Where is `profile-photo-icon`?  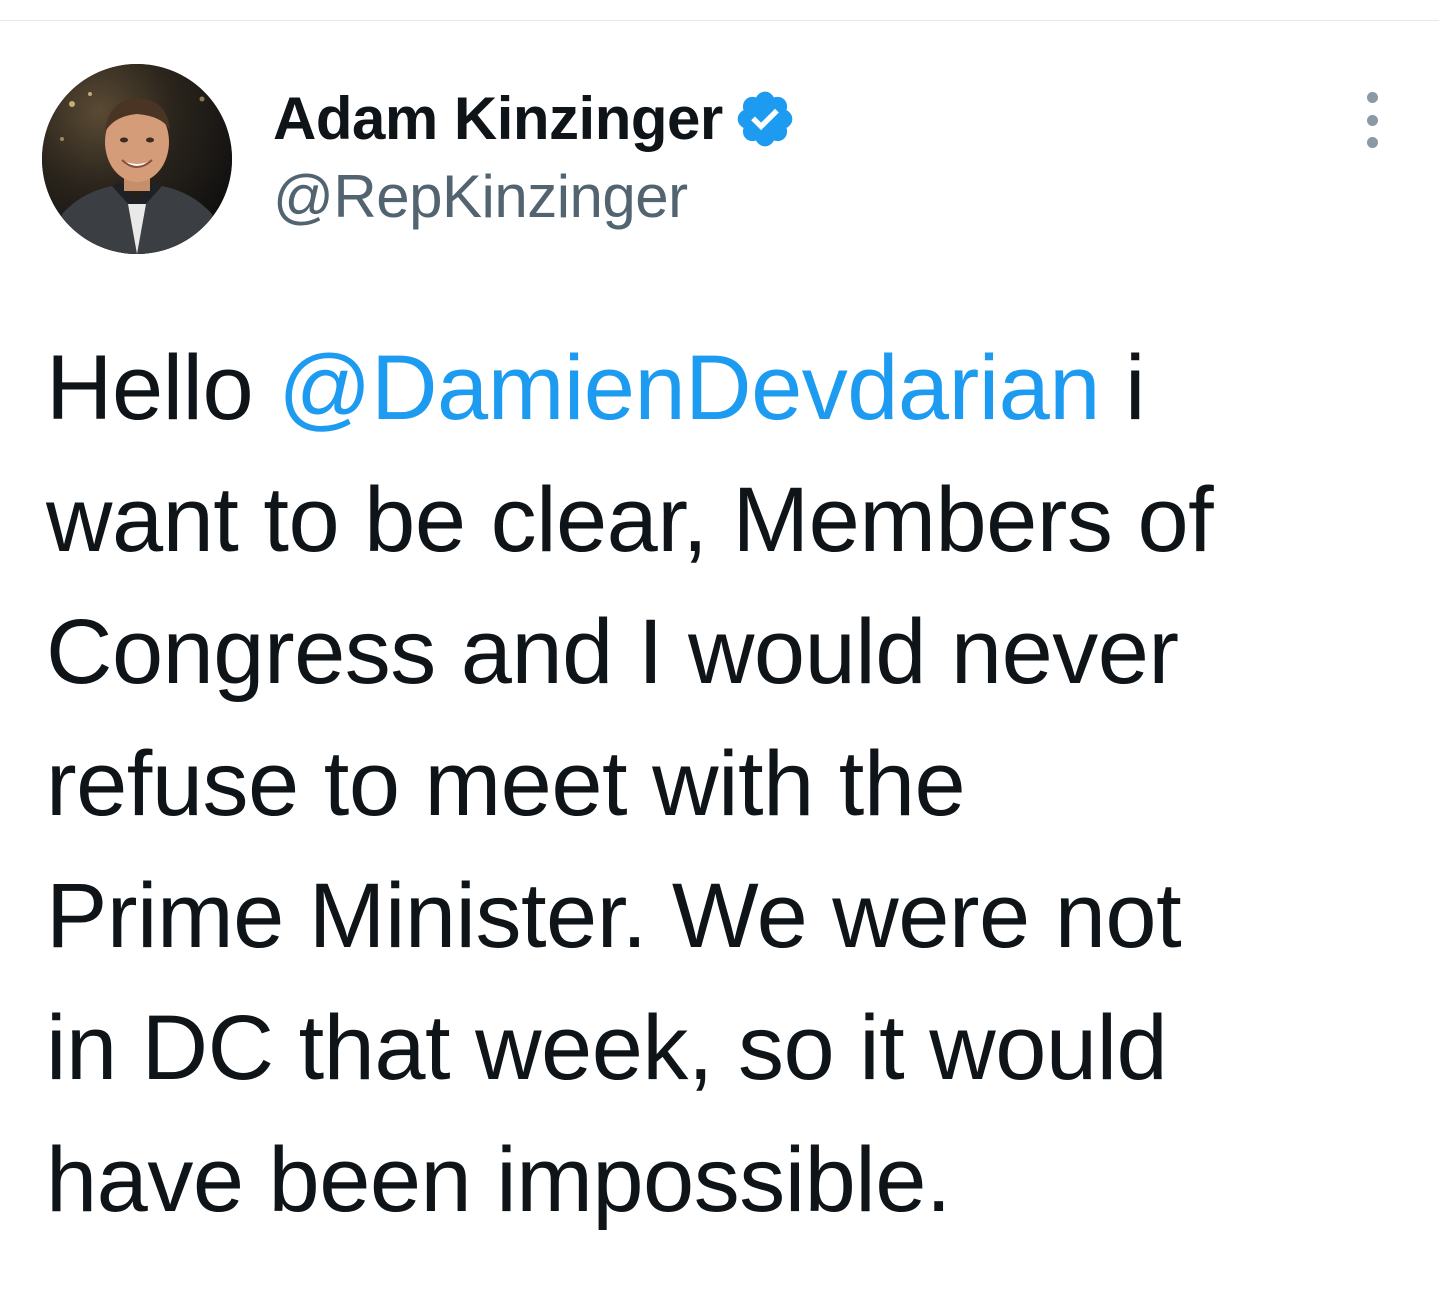
profile-photo-icon is located at coordinates (137, 159).